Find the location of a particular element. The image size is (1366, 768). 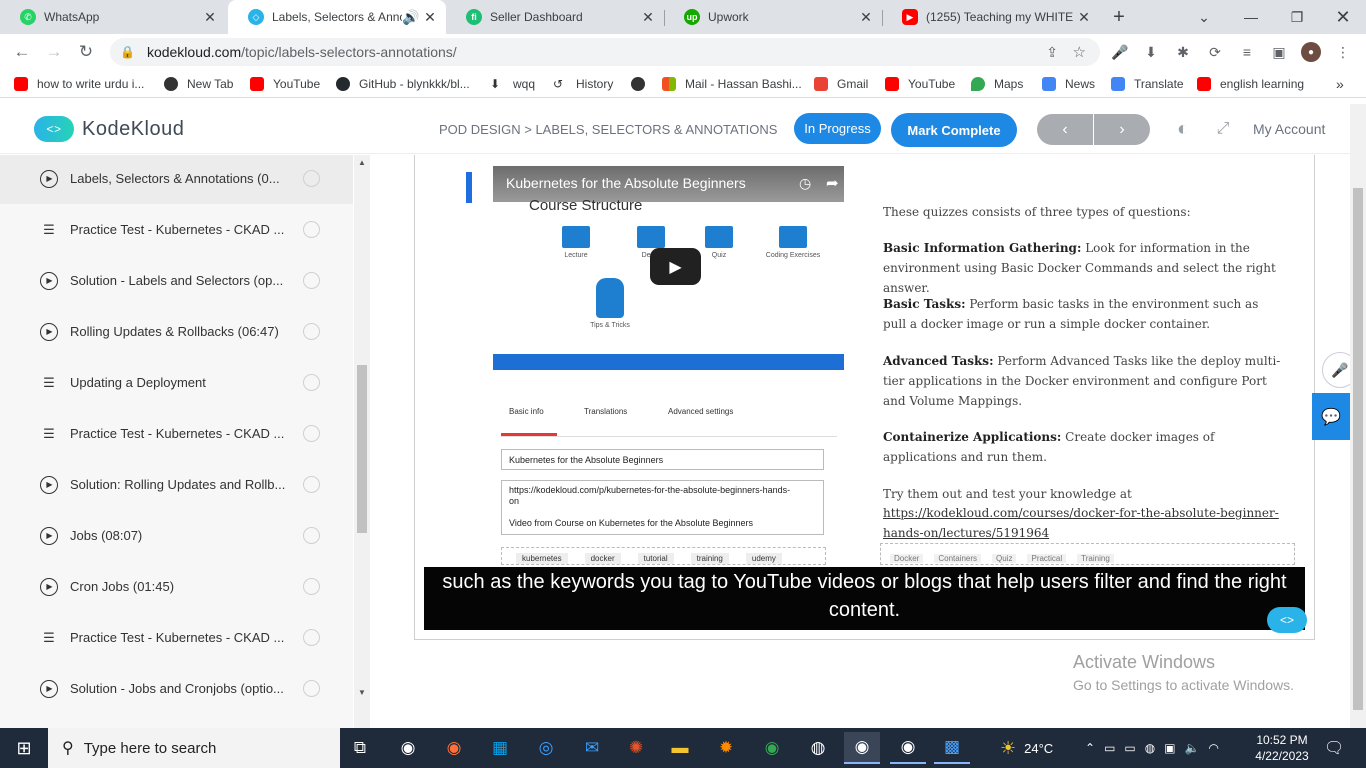

tray-camera-icon: ◍ is located at coordinates (1154, 748).